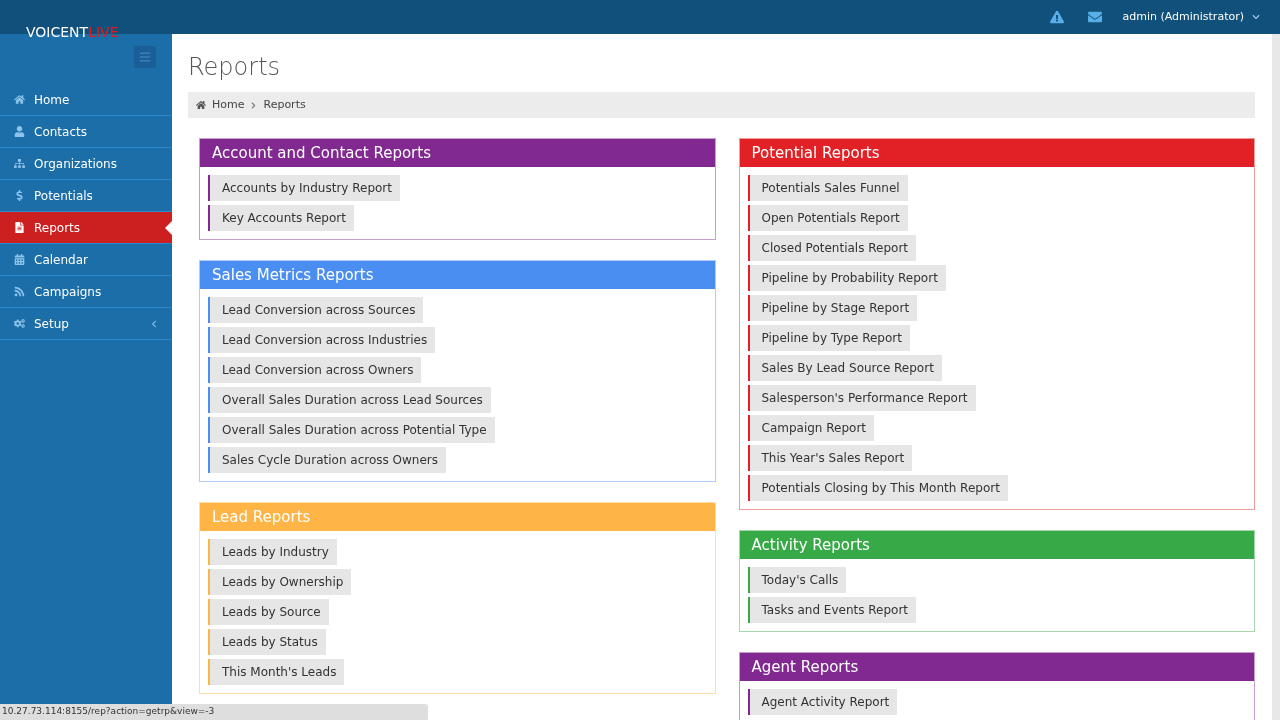 The width and height of the screenshot is (1280, 720). What do you see at coordinates (86, 228) in the screenshot?
I see `sidebar-item: Reports` at bounding box center [86, 228].